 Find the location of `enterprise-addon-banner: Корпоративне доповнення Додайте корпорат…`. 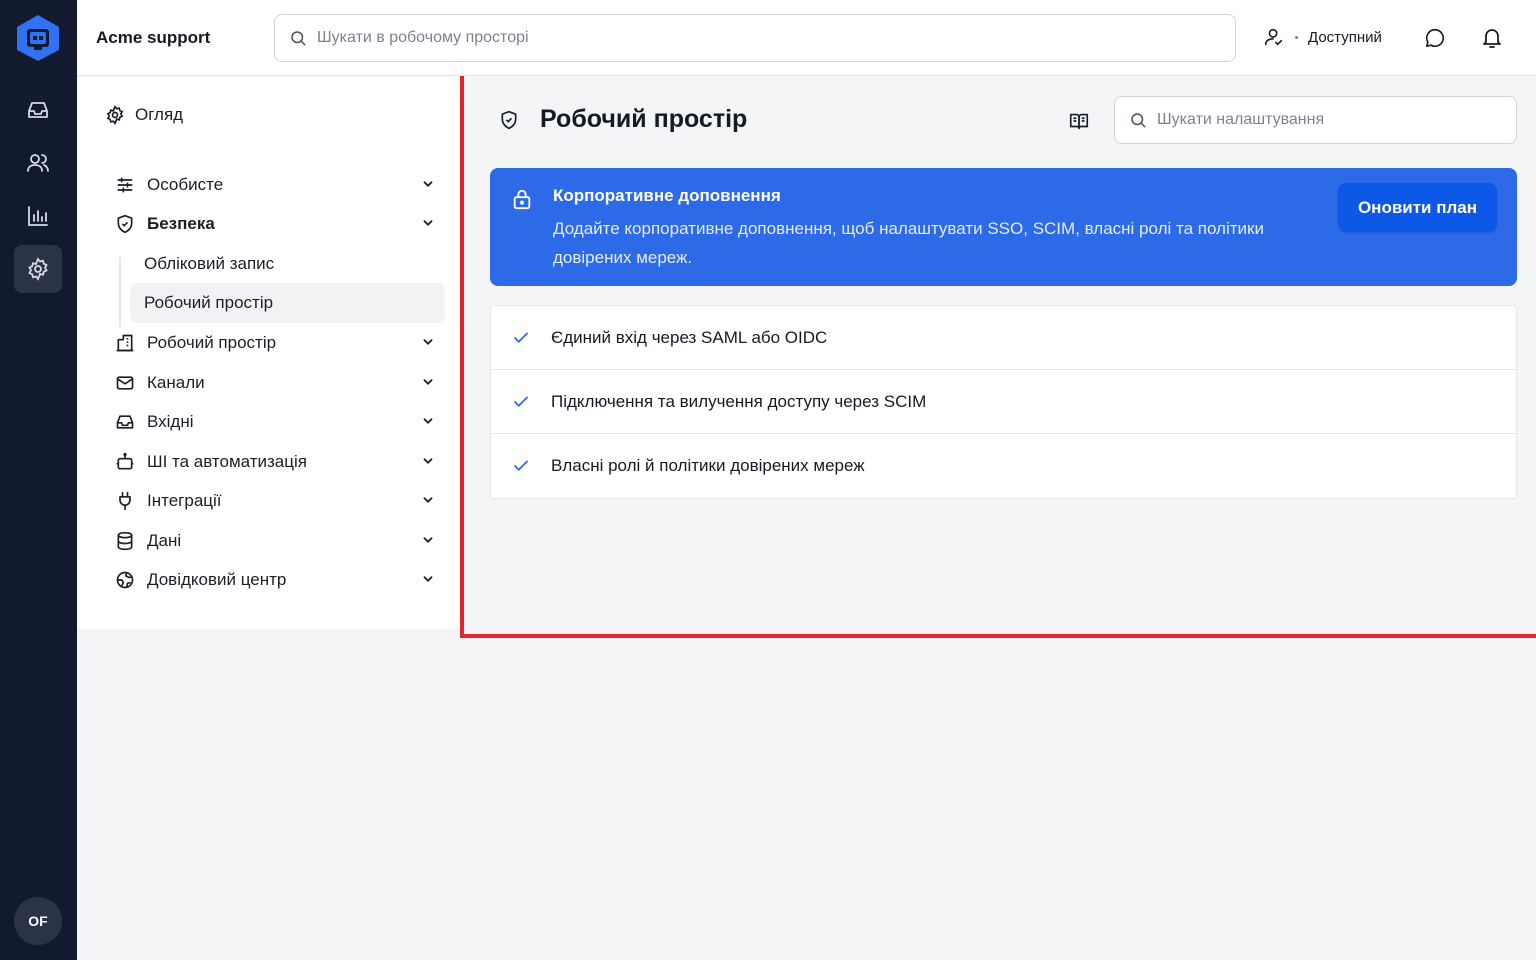

enterprise-addon-banner: Корпоративне доповнення Додайте корпорат… is located at coordinates (1003, 227).